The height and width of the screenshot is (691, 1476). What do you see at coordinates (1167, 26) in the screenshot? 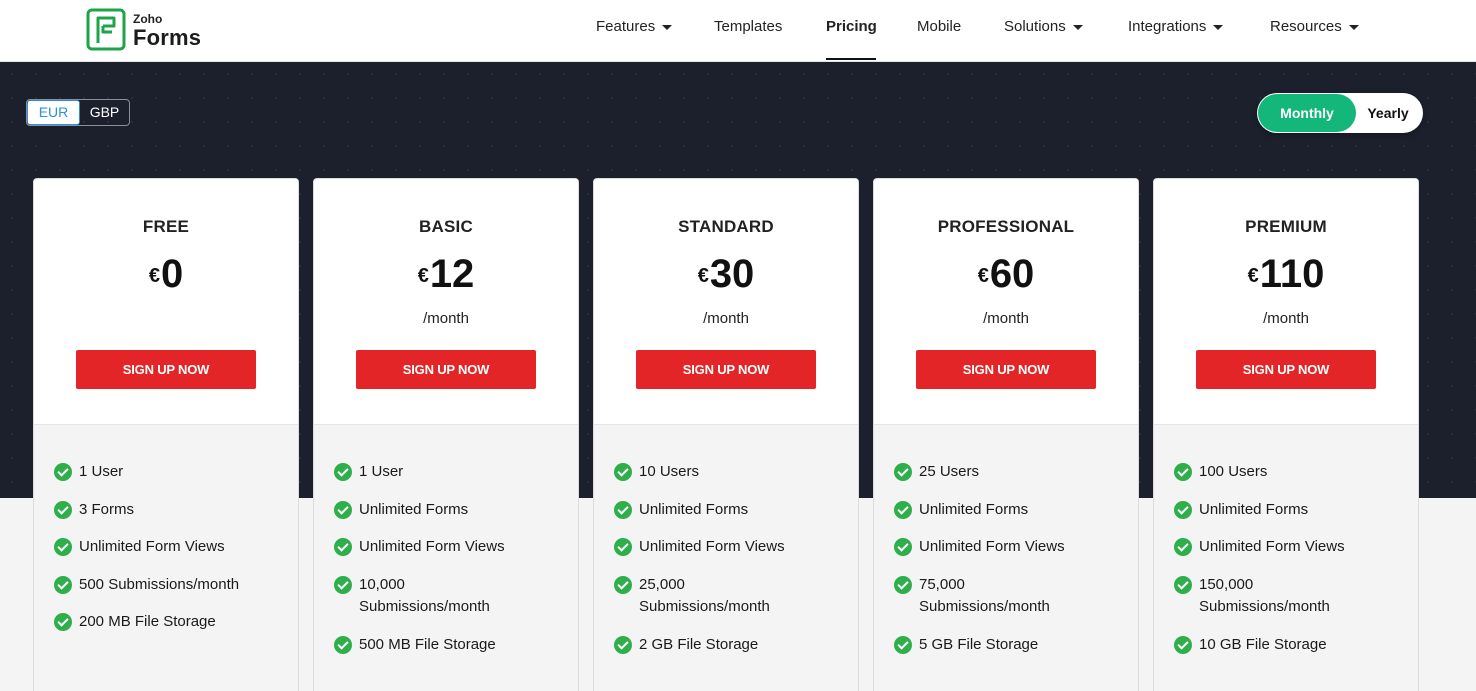
I see `nav-integrations-label: Integrations` at bounding box center [1167, 26].